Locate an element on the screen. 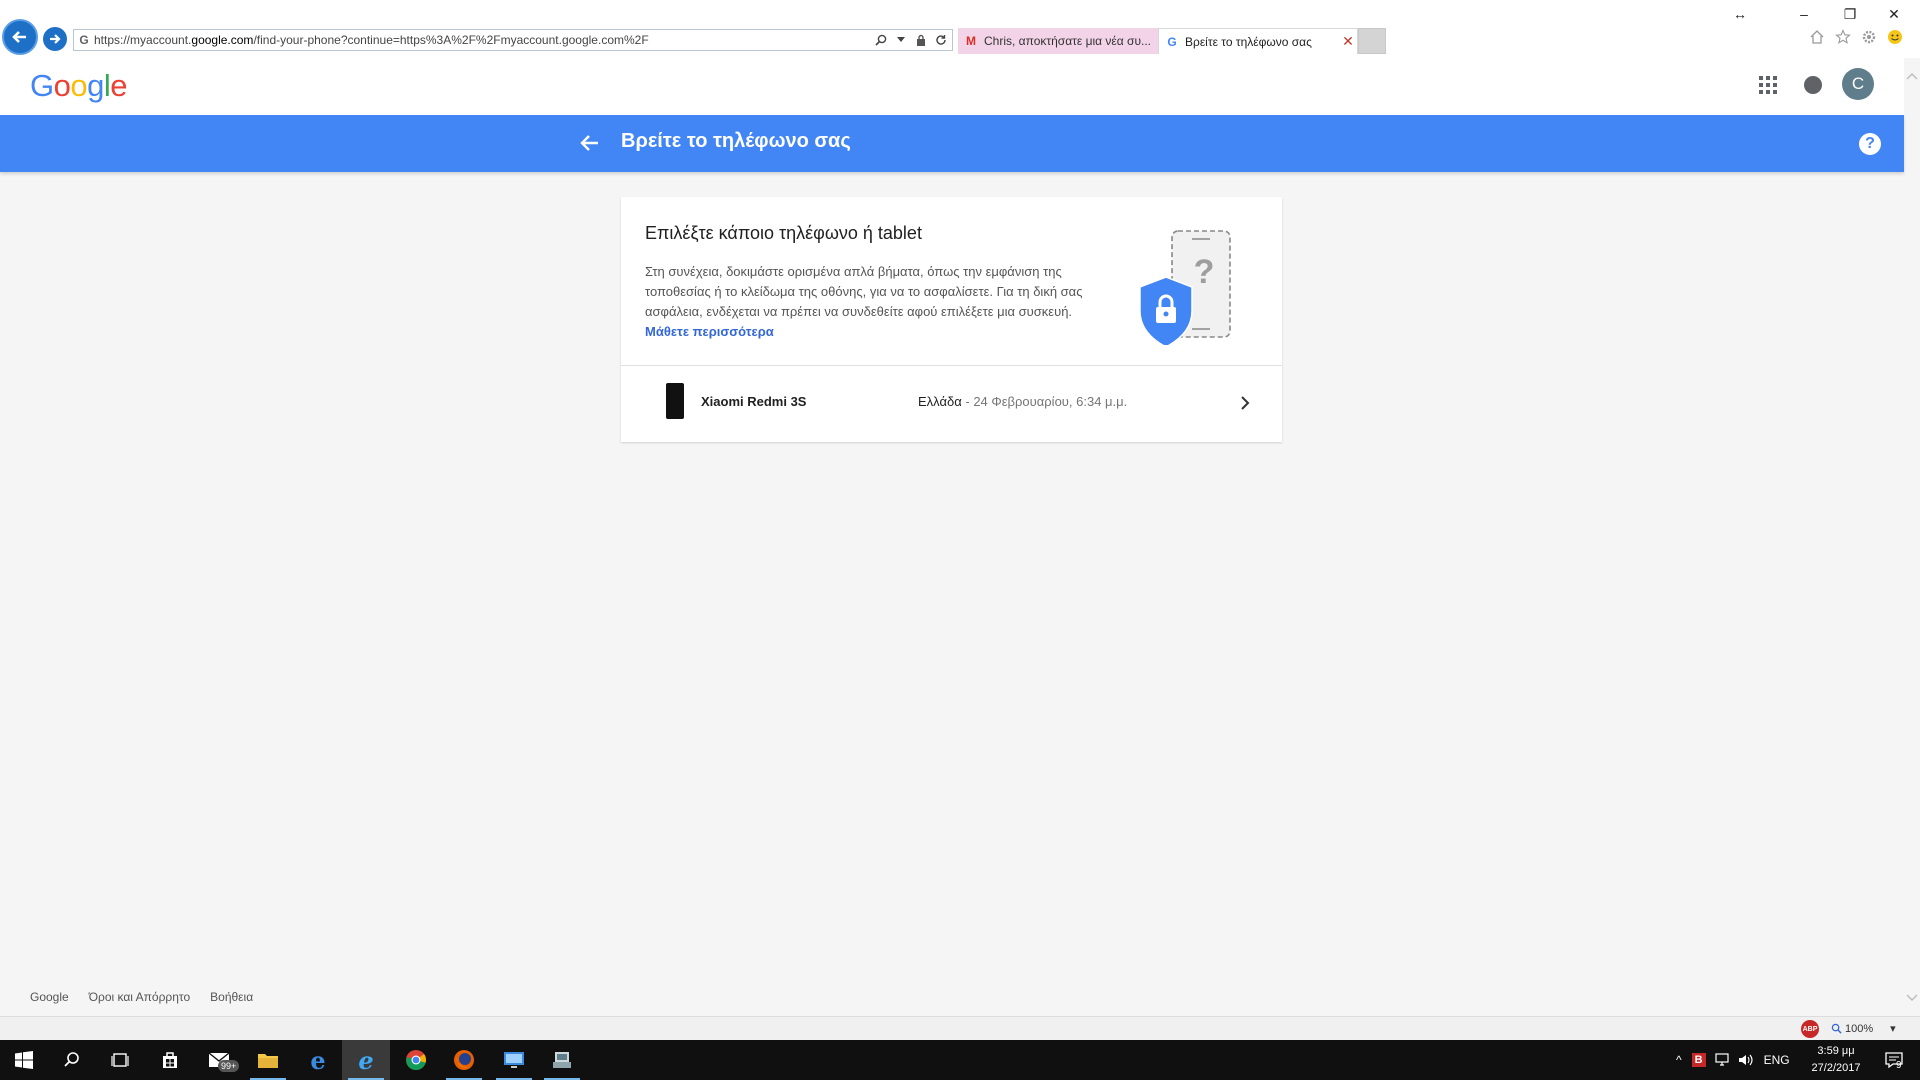 This screenshot has height=1080, width=1920. browser-status-bar: ABP 100% ▾ is located at coordinates (960, 1028).